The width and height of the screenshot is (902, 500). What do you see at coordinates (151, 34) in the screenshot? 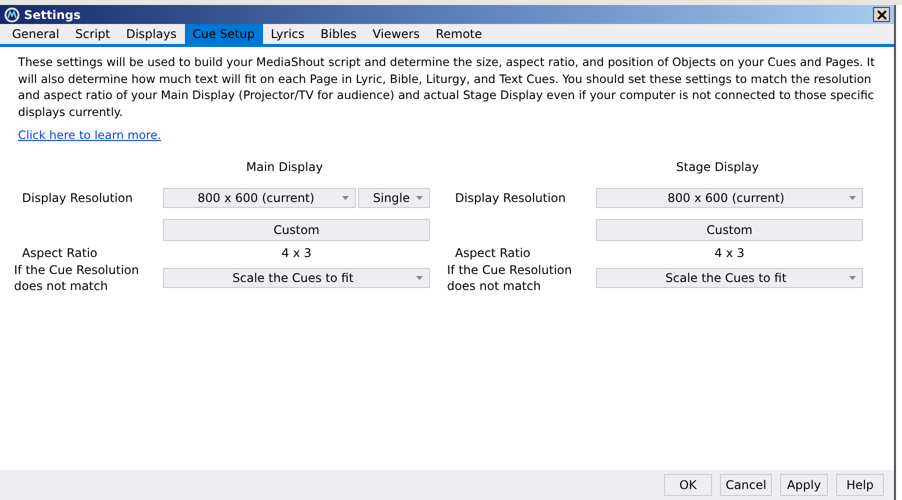
I see `tab: Displays` at bounding box center [151, 34].